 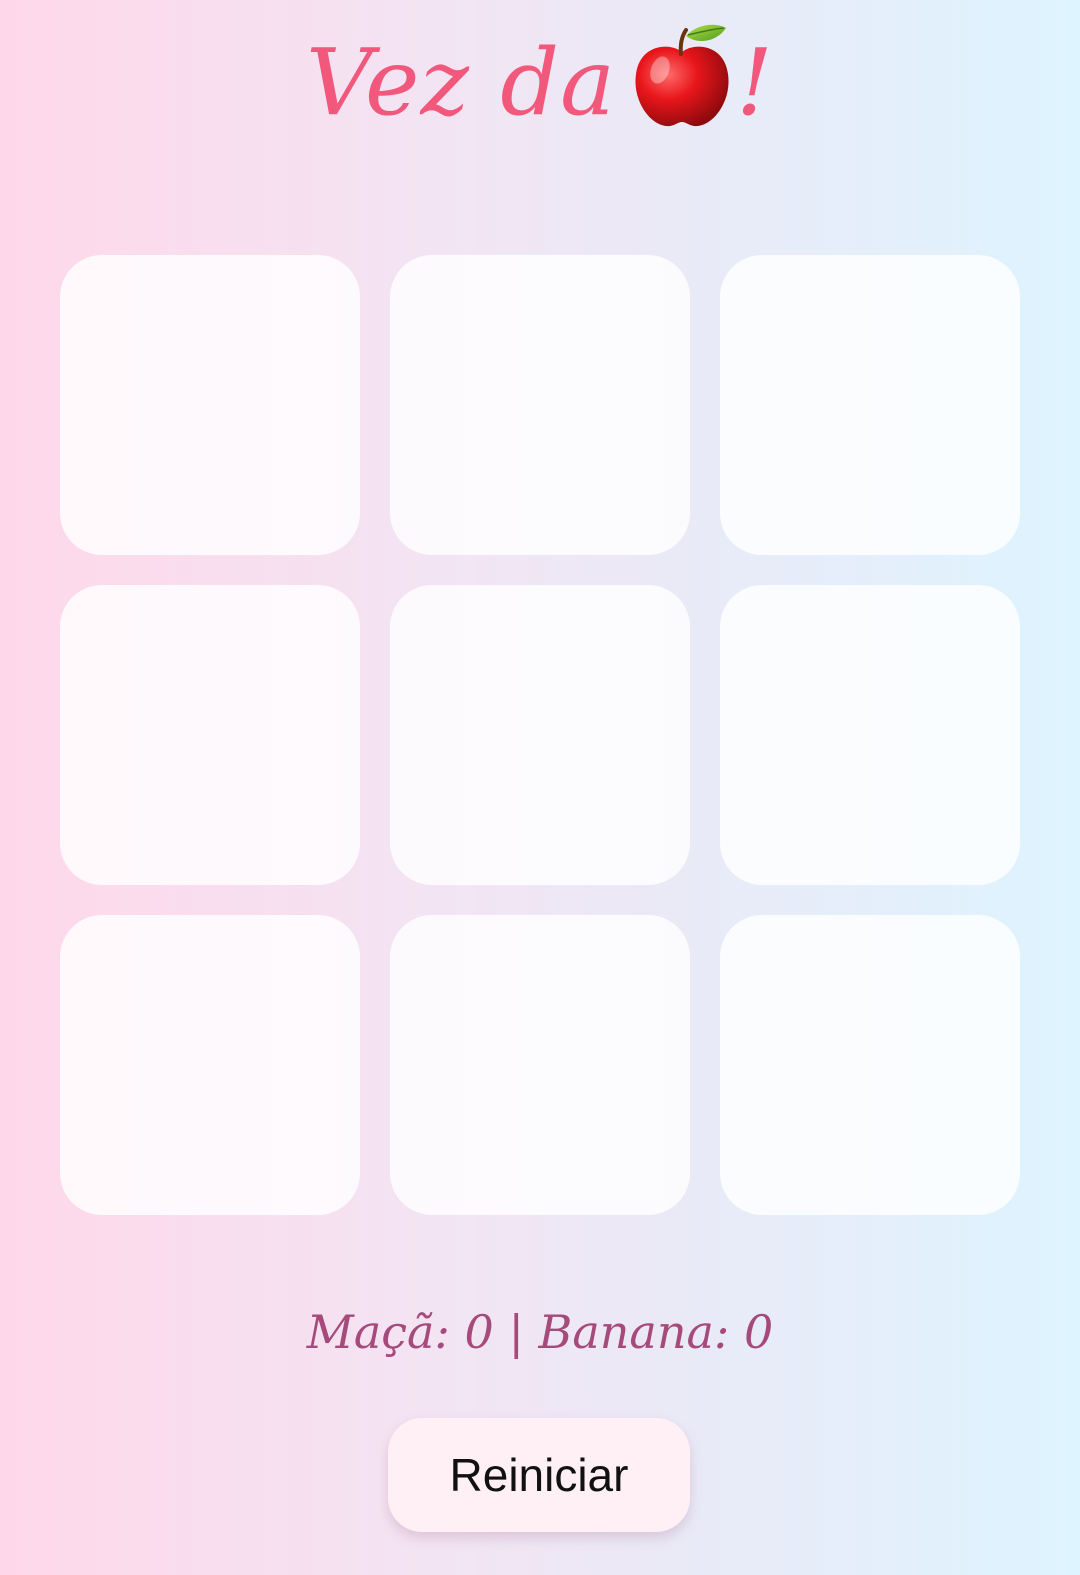 I want to click on turn-title: Vez da !, so click(x=540, y=83).